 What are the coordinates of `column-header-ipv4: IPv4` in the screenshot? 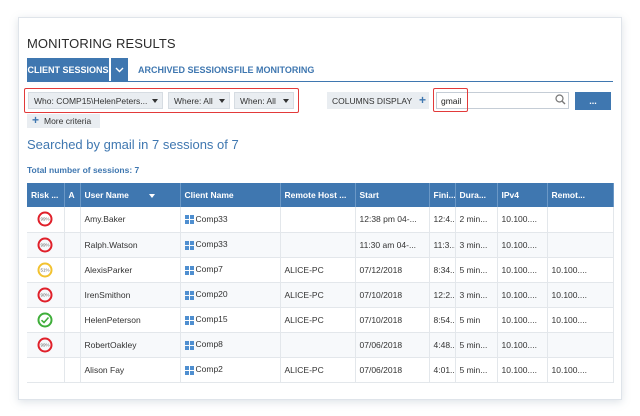 It's located at (522, 195).